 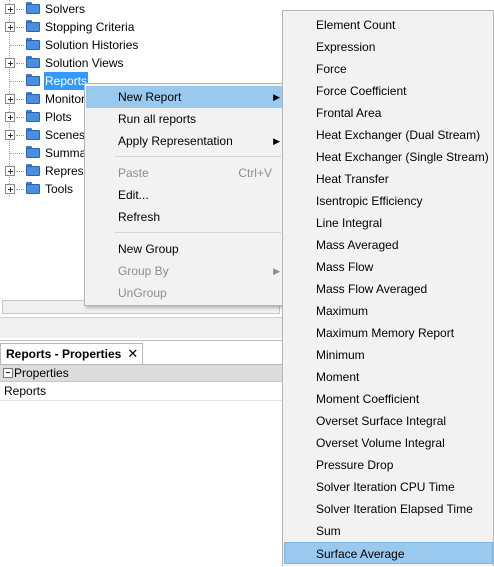 What do you see at coordinates (255, 173) in the screenshot?
I see `menu-item-shortcut: Ctrl+V` at bounding box center [255, 173].